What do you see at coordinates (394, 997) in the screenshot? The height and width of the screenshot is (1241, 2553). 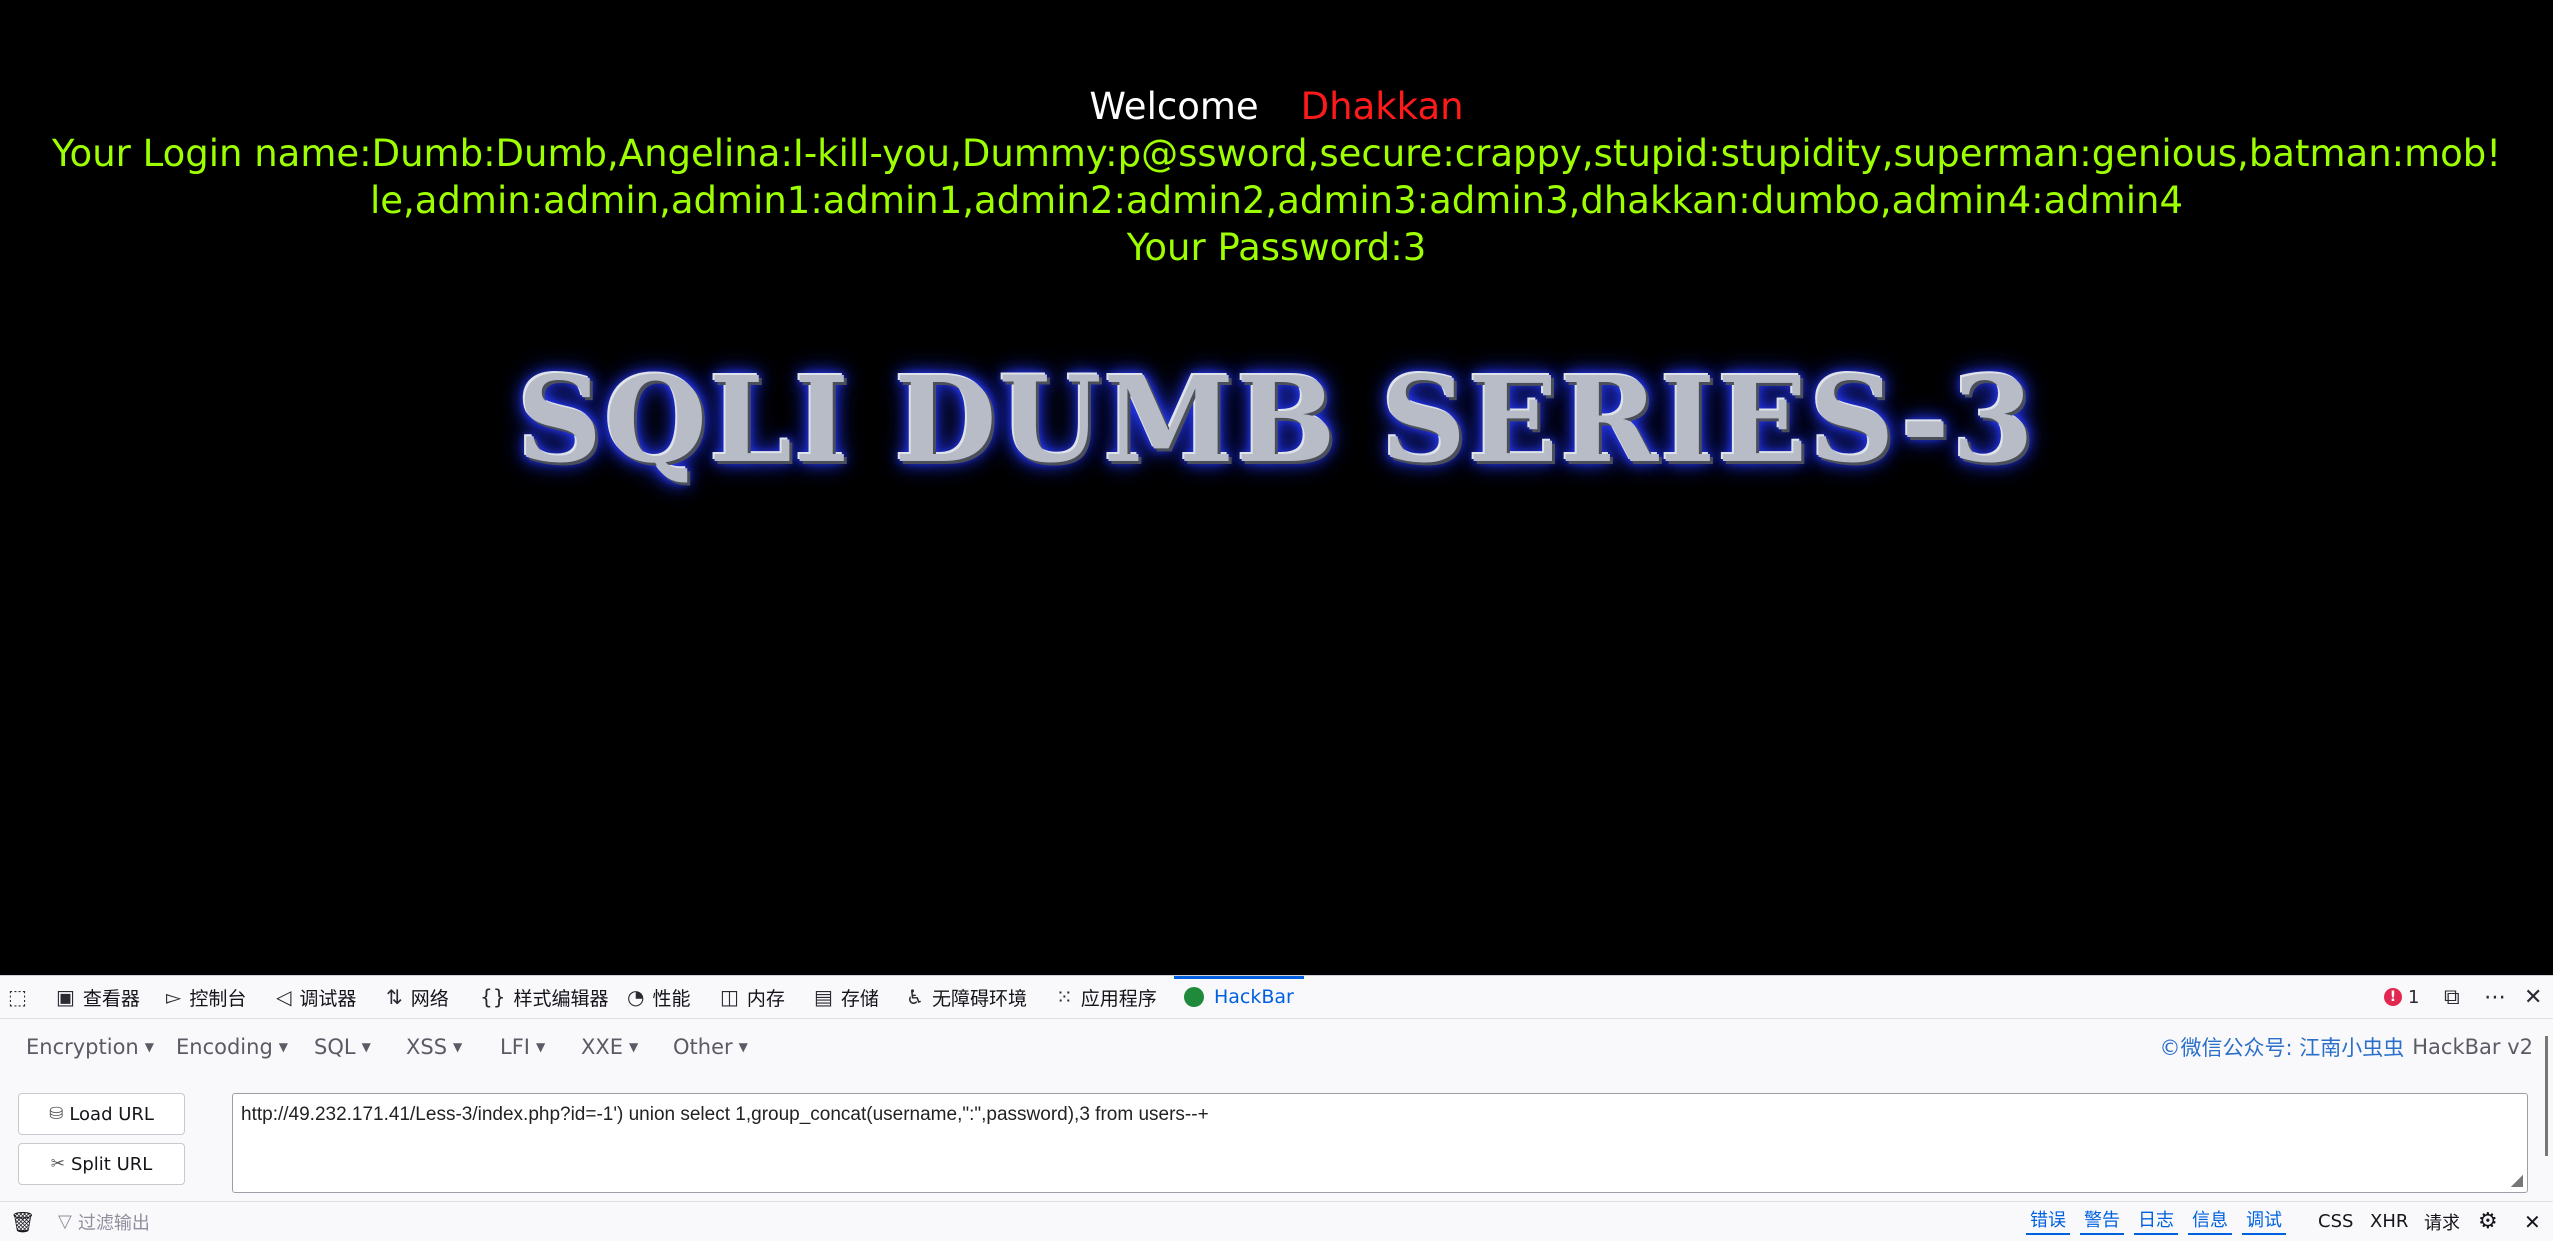 I see `network-icon: ⇅` at bounding box center [394, 997].